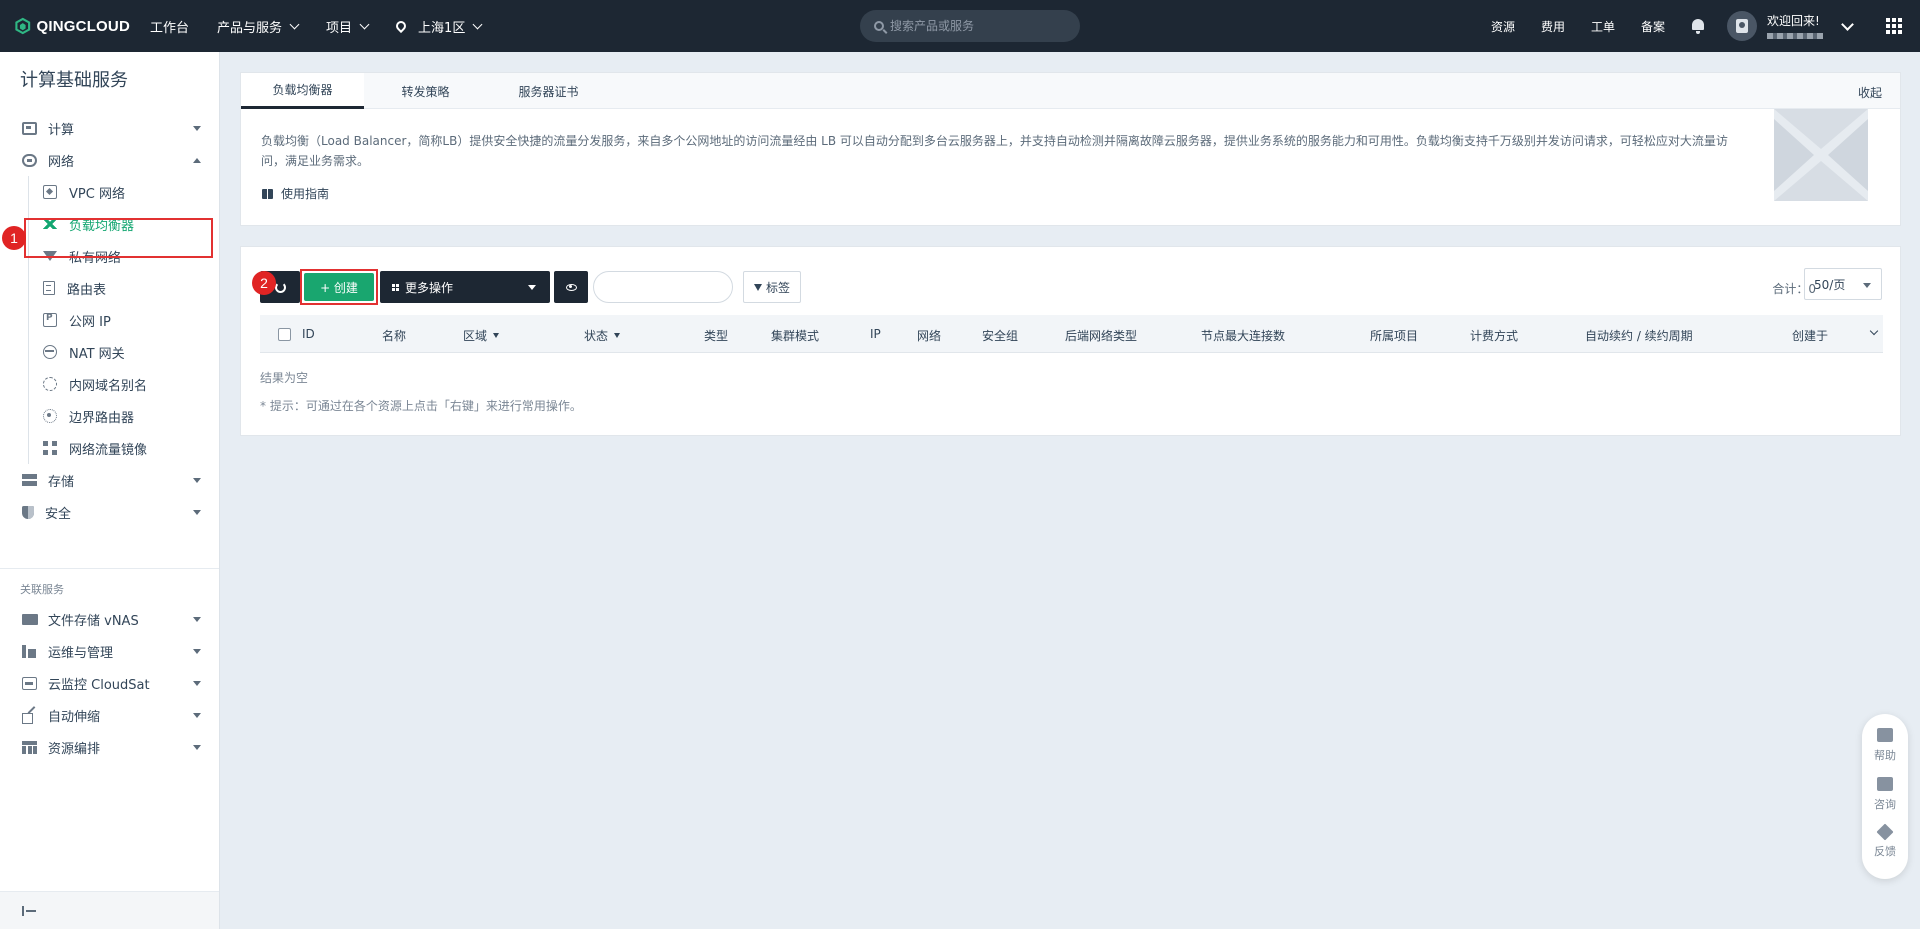  I want to click on caret-up-icon, so click(197, 160).